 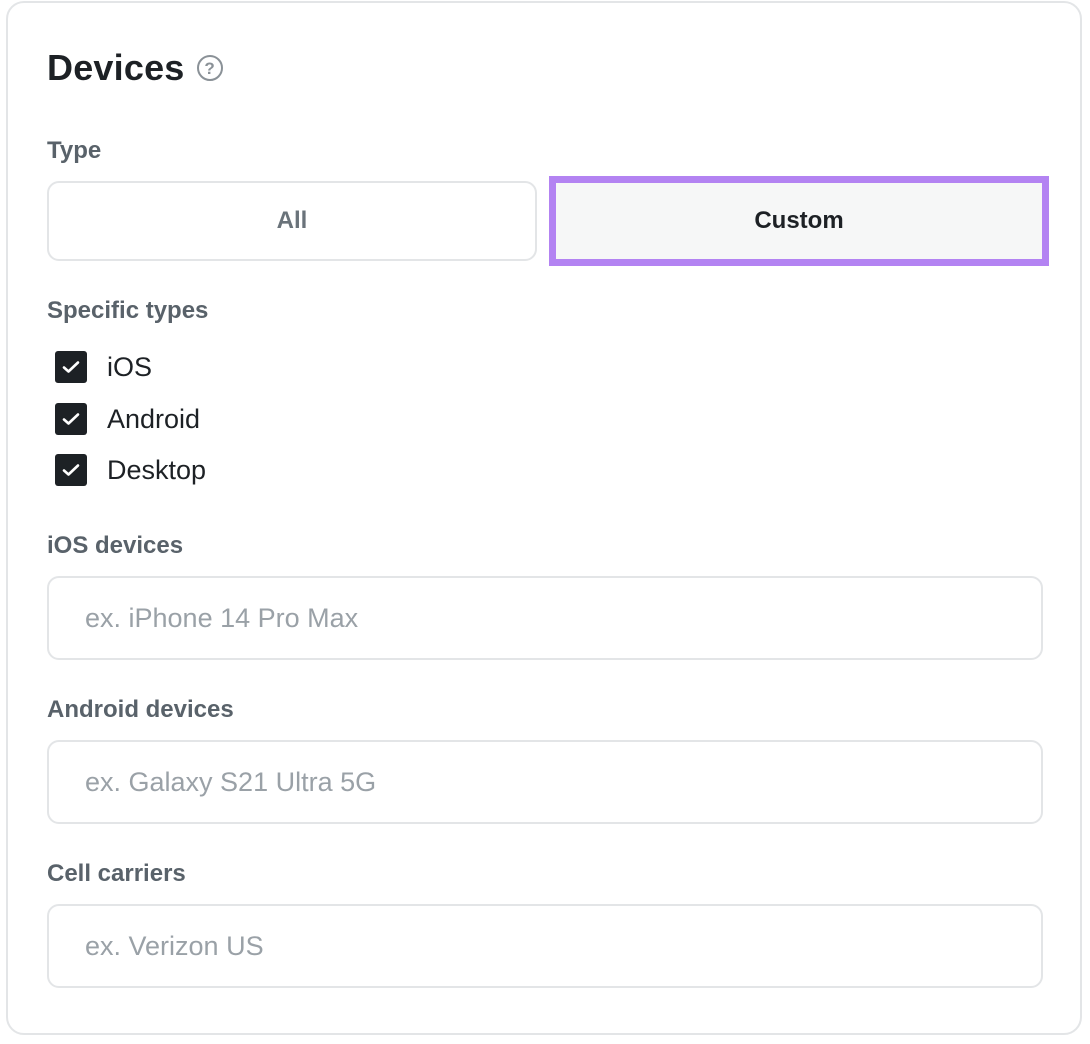 I want to click on checkbox-android-label: Android, so click(x=154, y=418).